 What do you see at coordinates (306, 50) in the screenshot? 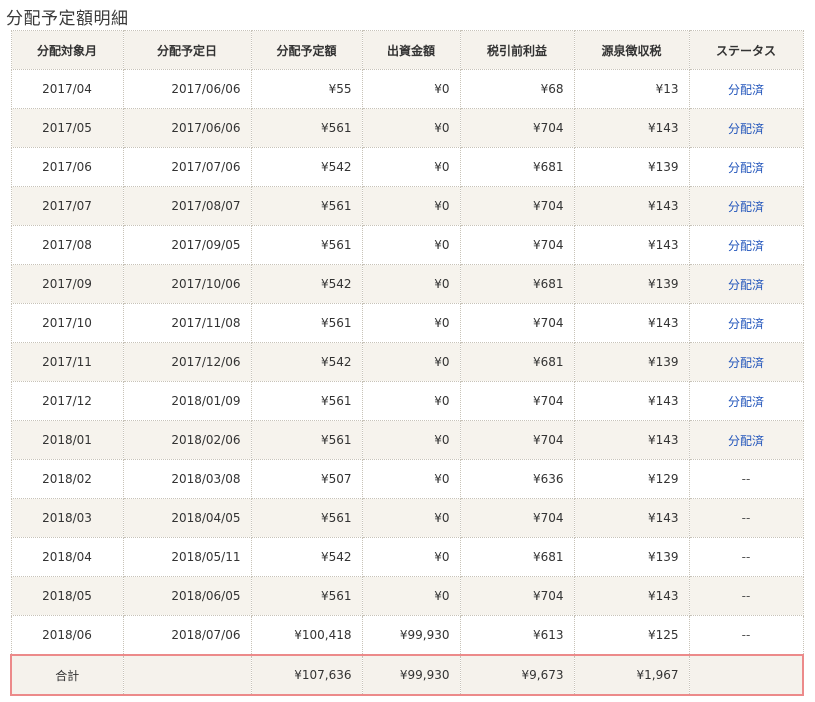
I see `header-scheduled-amount: 分配予定額` at bounding box center [306, 50].